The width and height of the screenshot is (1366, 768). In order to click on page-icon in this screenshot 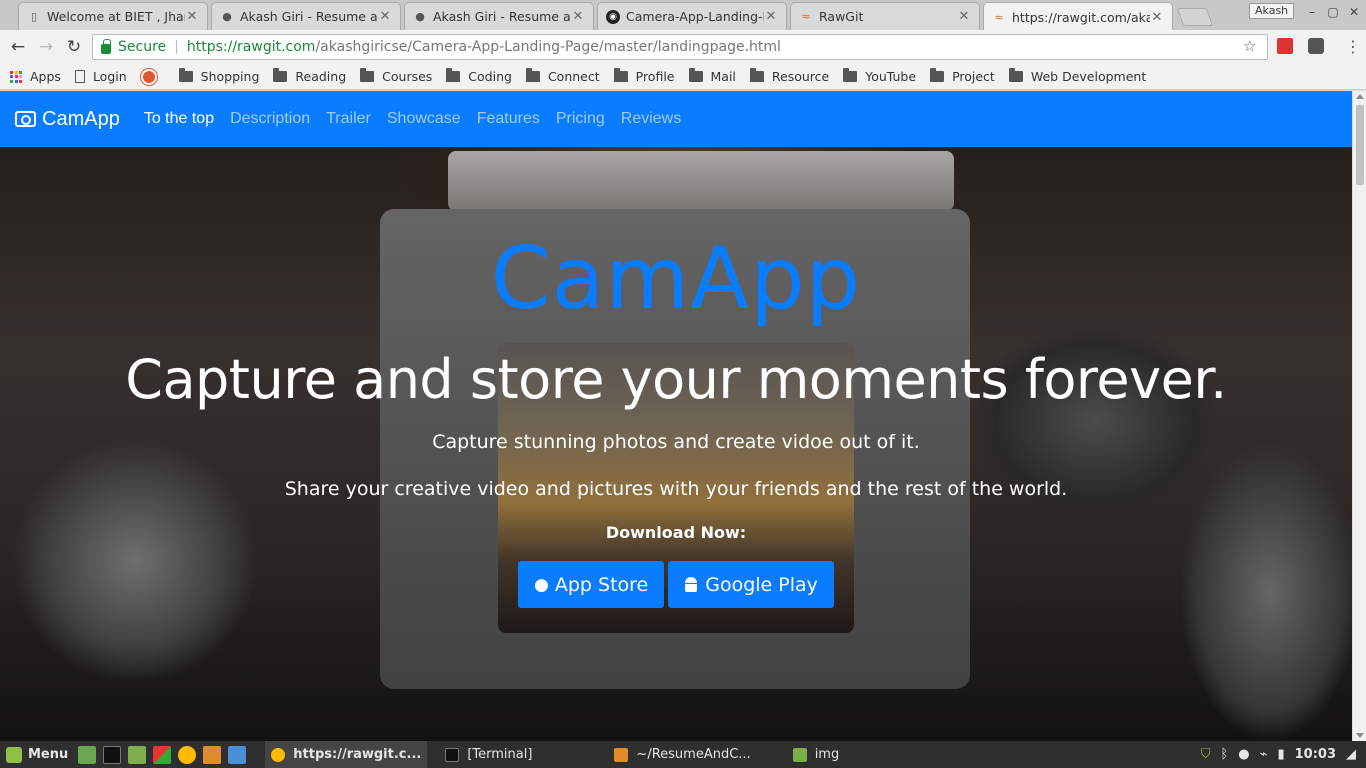, I will do `click(79, 76)`.